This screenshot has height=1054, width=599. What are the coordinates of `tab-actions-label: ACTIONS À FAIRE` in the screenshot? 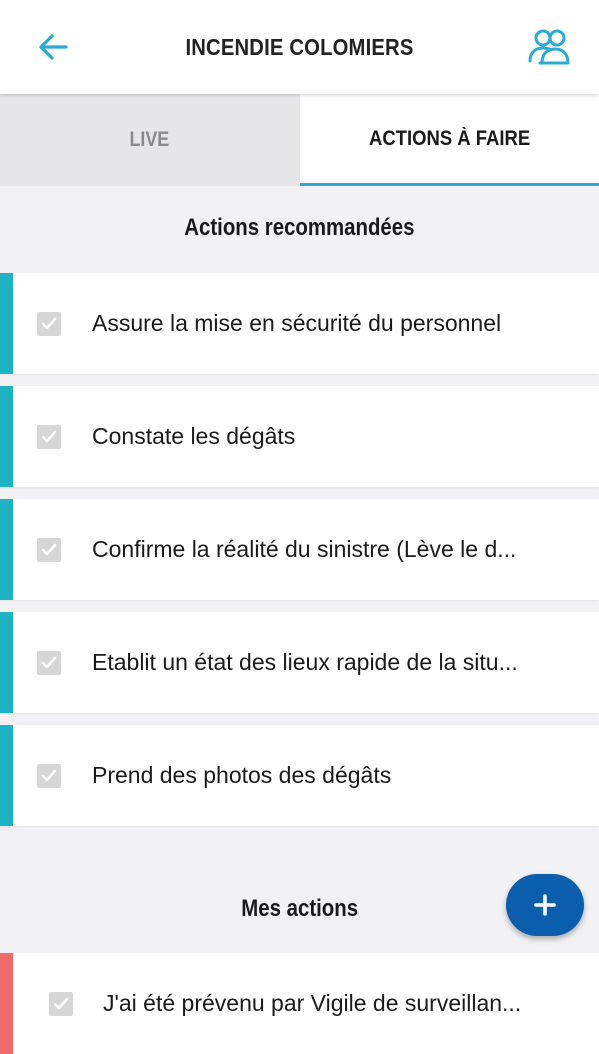 It's located at (449, 139).